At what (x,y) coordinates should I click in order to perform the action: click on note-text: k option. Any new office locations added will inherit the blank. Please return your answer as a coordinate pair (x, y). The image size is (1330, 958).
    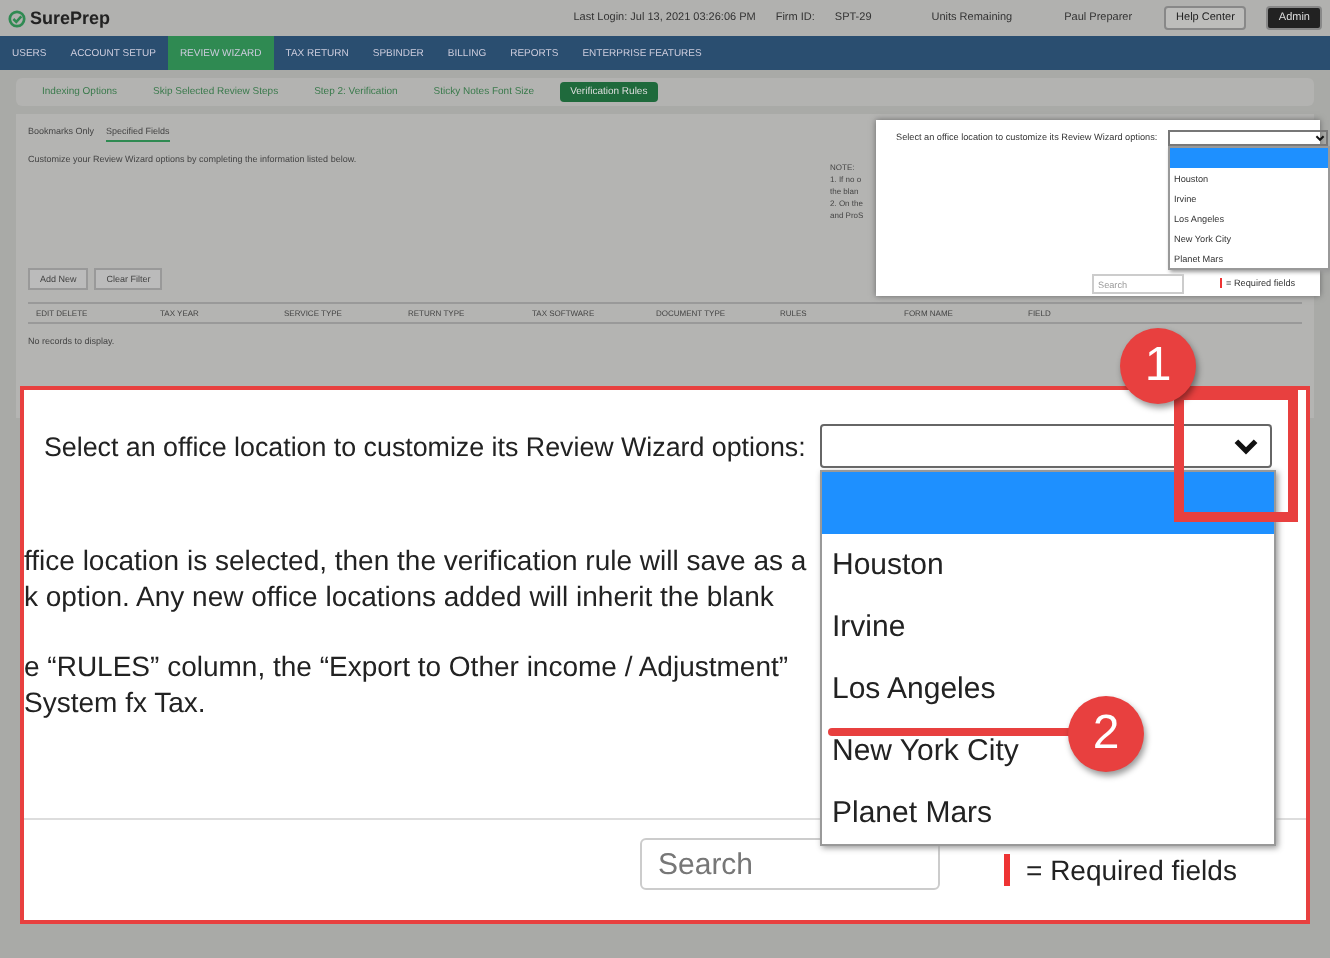
    Looking at the image, I should click on (399, 596).